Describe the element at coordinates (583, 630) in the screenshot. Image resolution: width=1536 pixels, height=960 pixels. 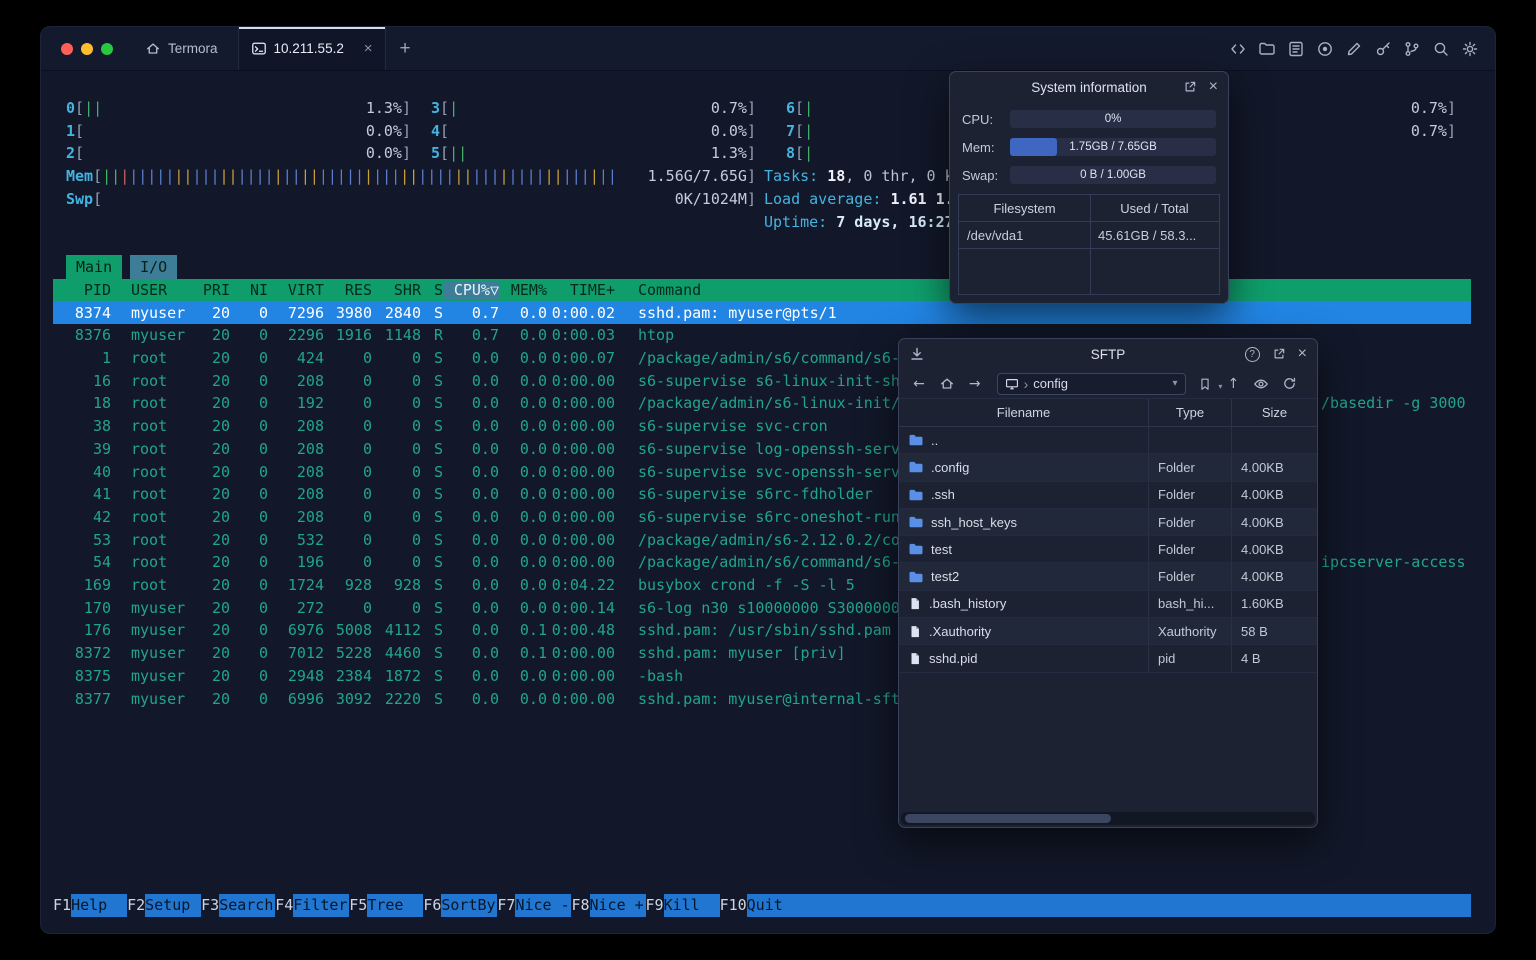
I see `process-time: 0:00.48` at that location.